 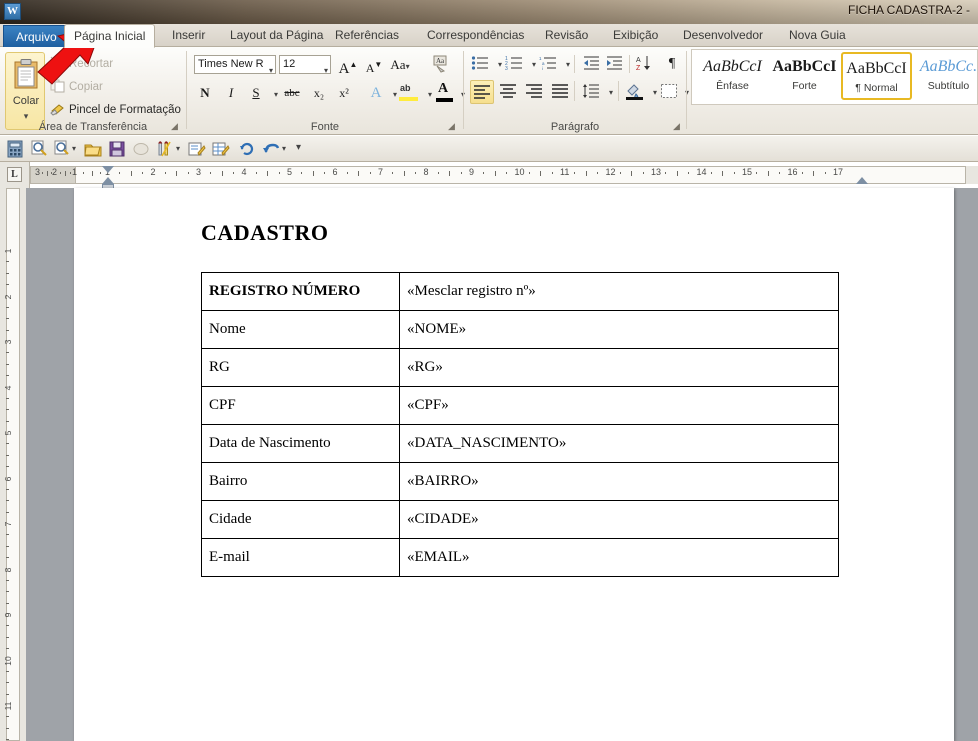 I want to click on sort-az-icon: A Z, so click(x=645, y=63).